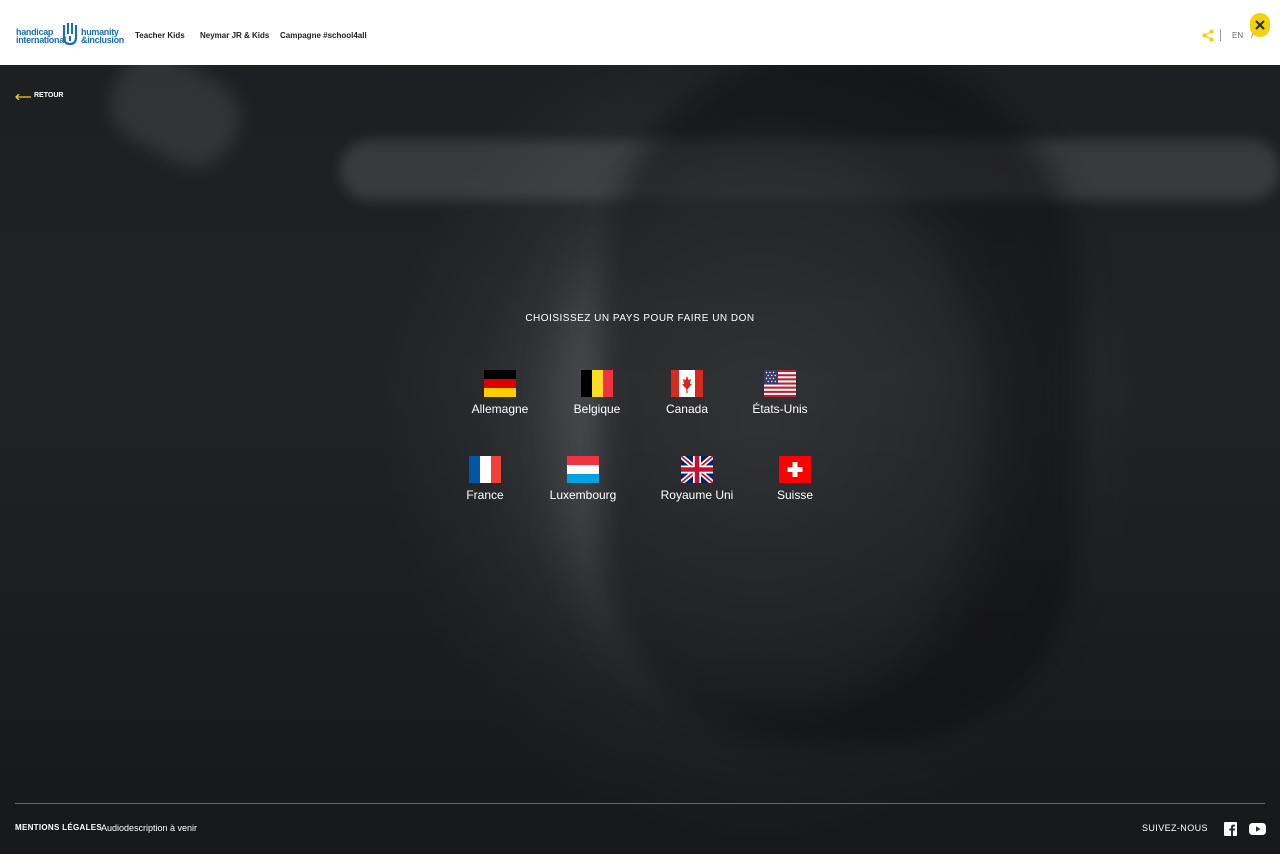 The width and height of the screenshot is (1280, 854). I want to click on nav-link-teacher-kids: Teacher Kids, so click(160, 35).